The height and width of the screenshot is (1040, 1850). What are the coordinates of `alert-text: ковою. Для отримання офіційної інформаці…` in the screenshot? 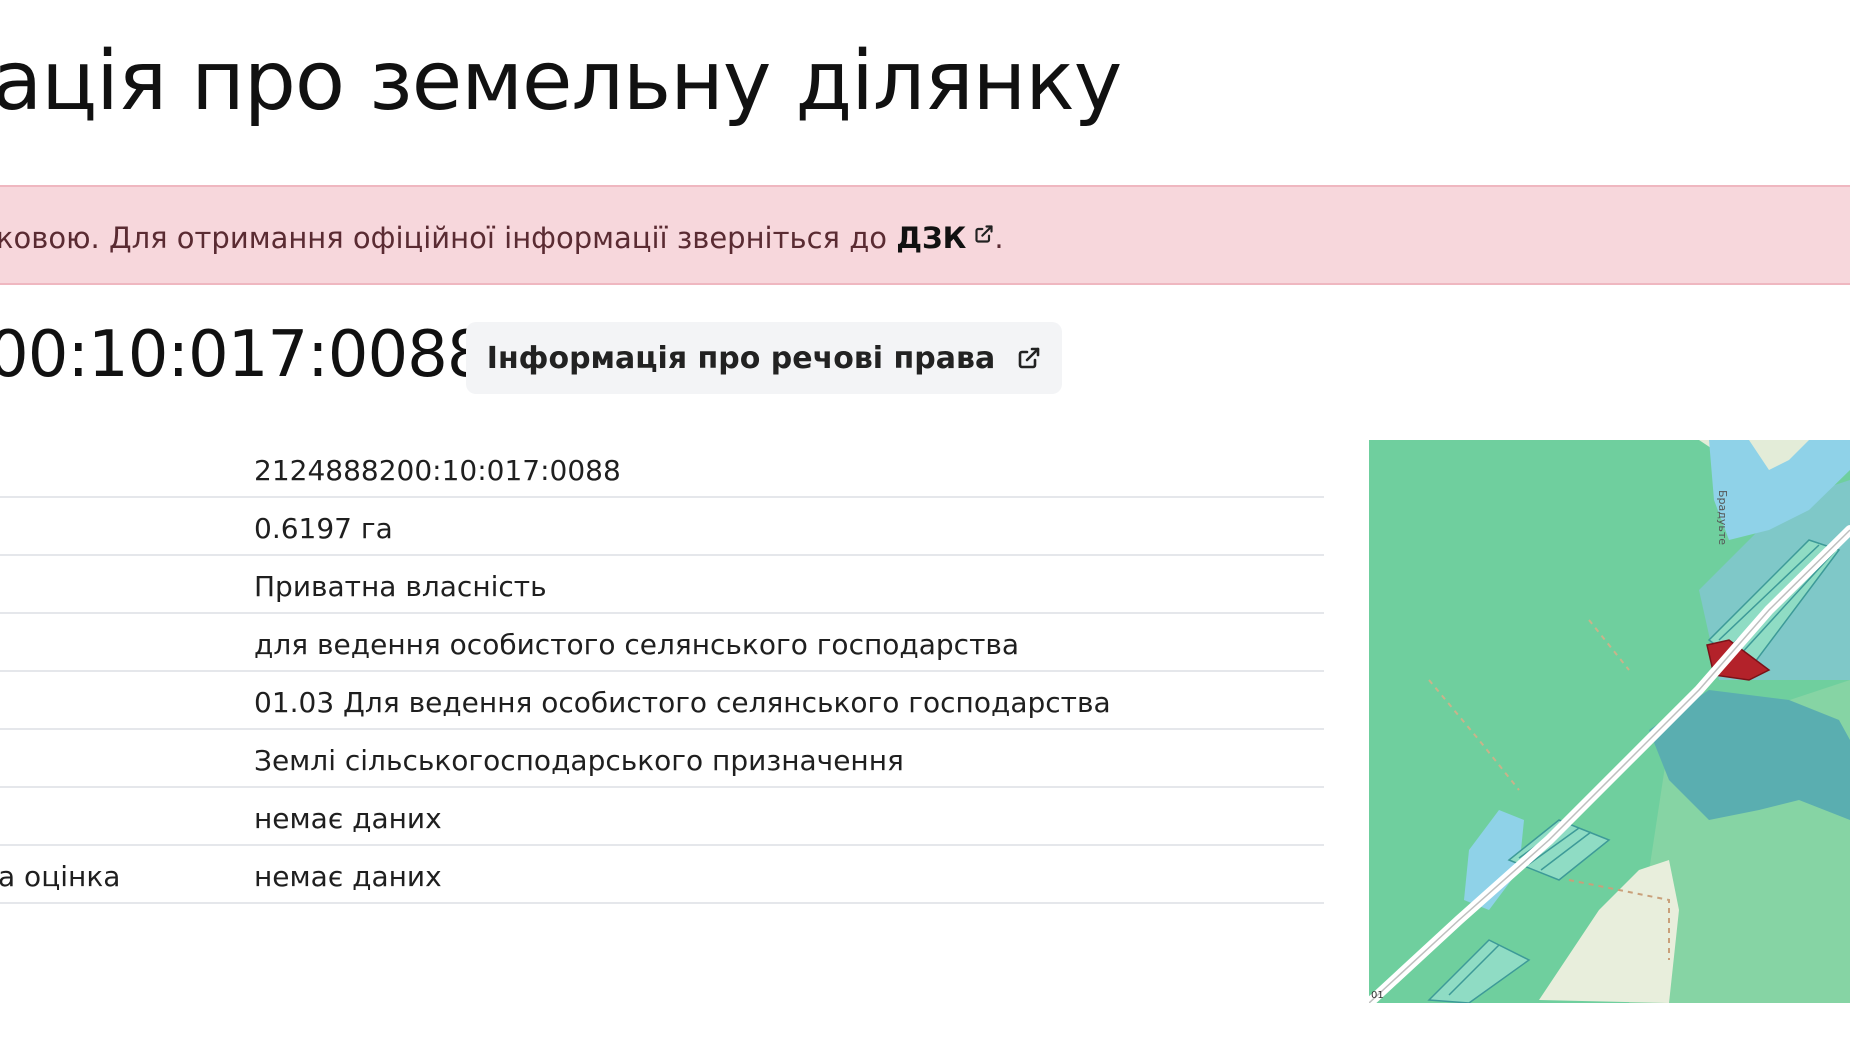 It's located at (502, 238).